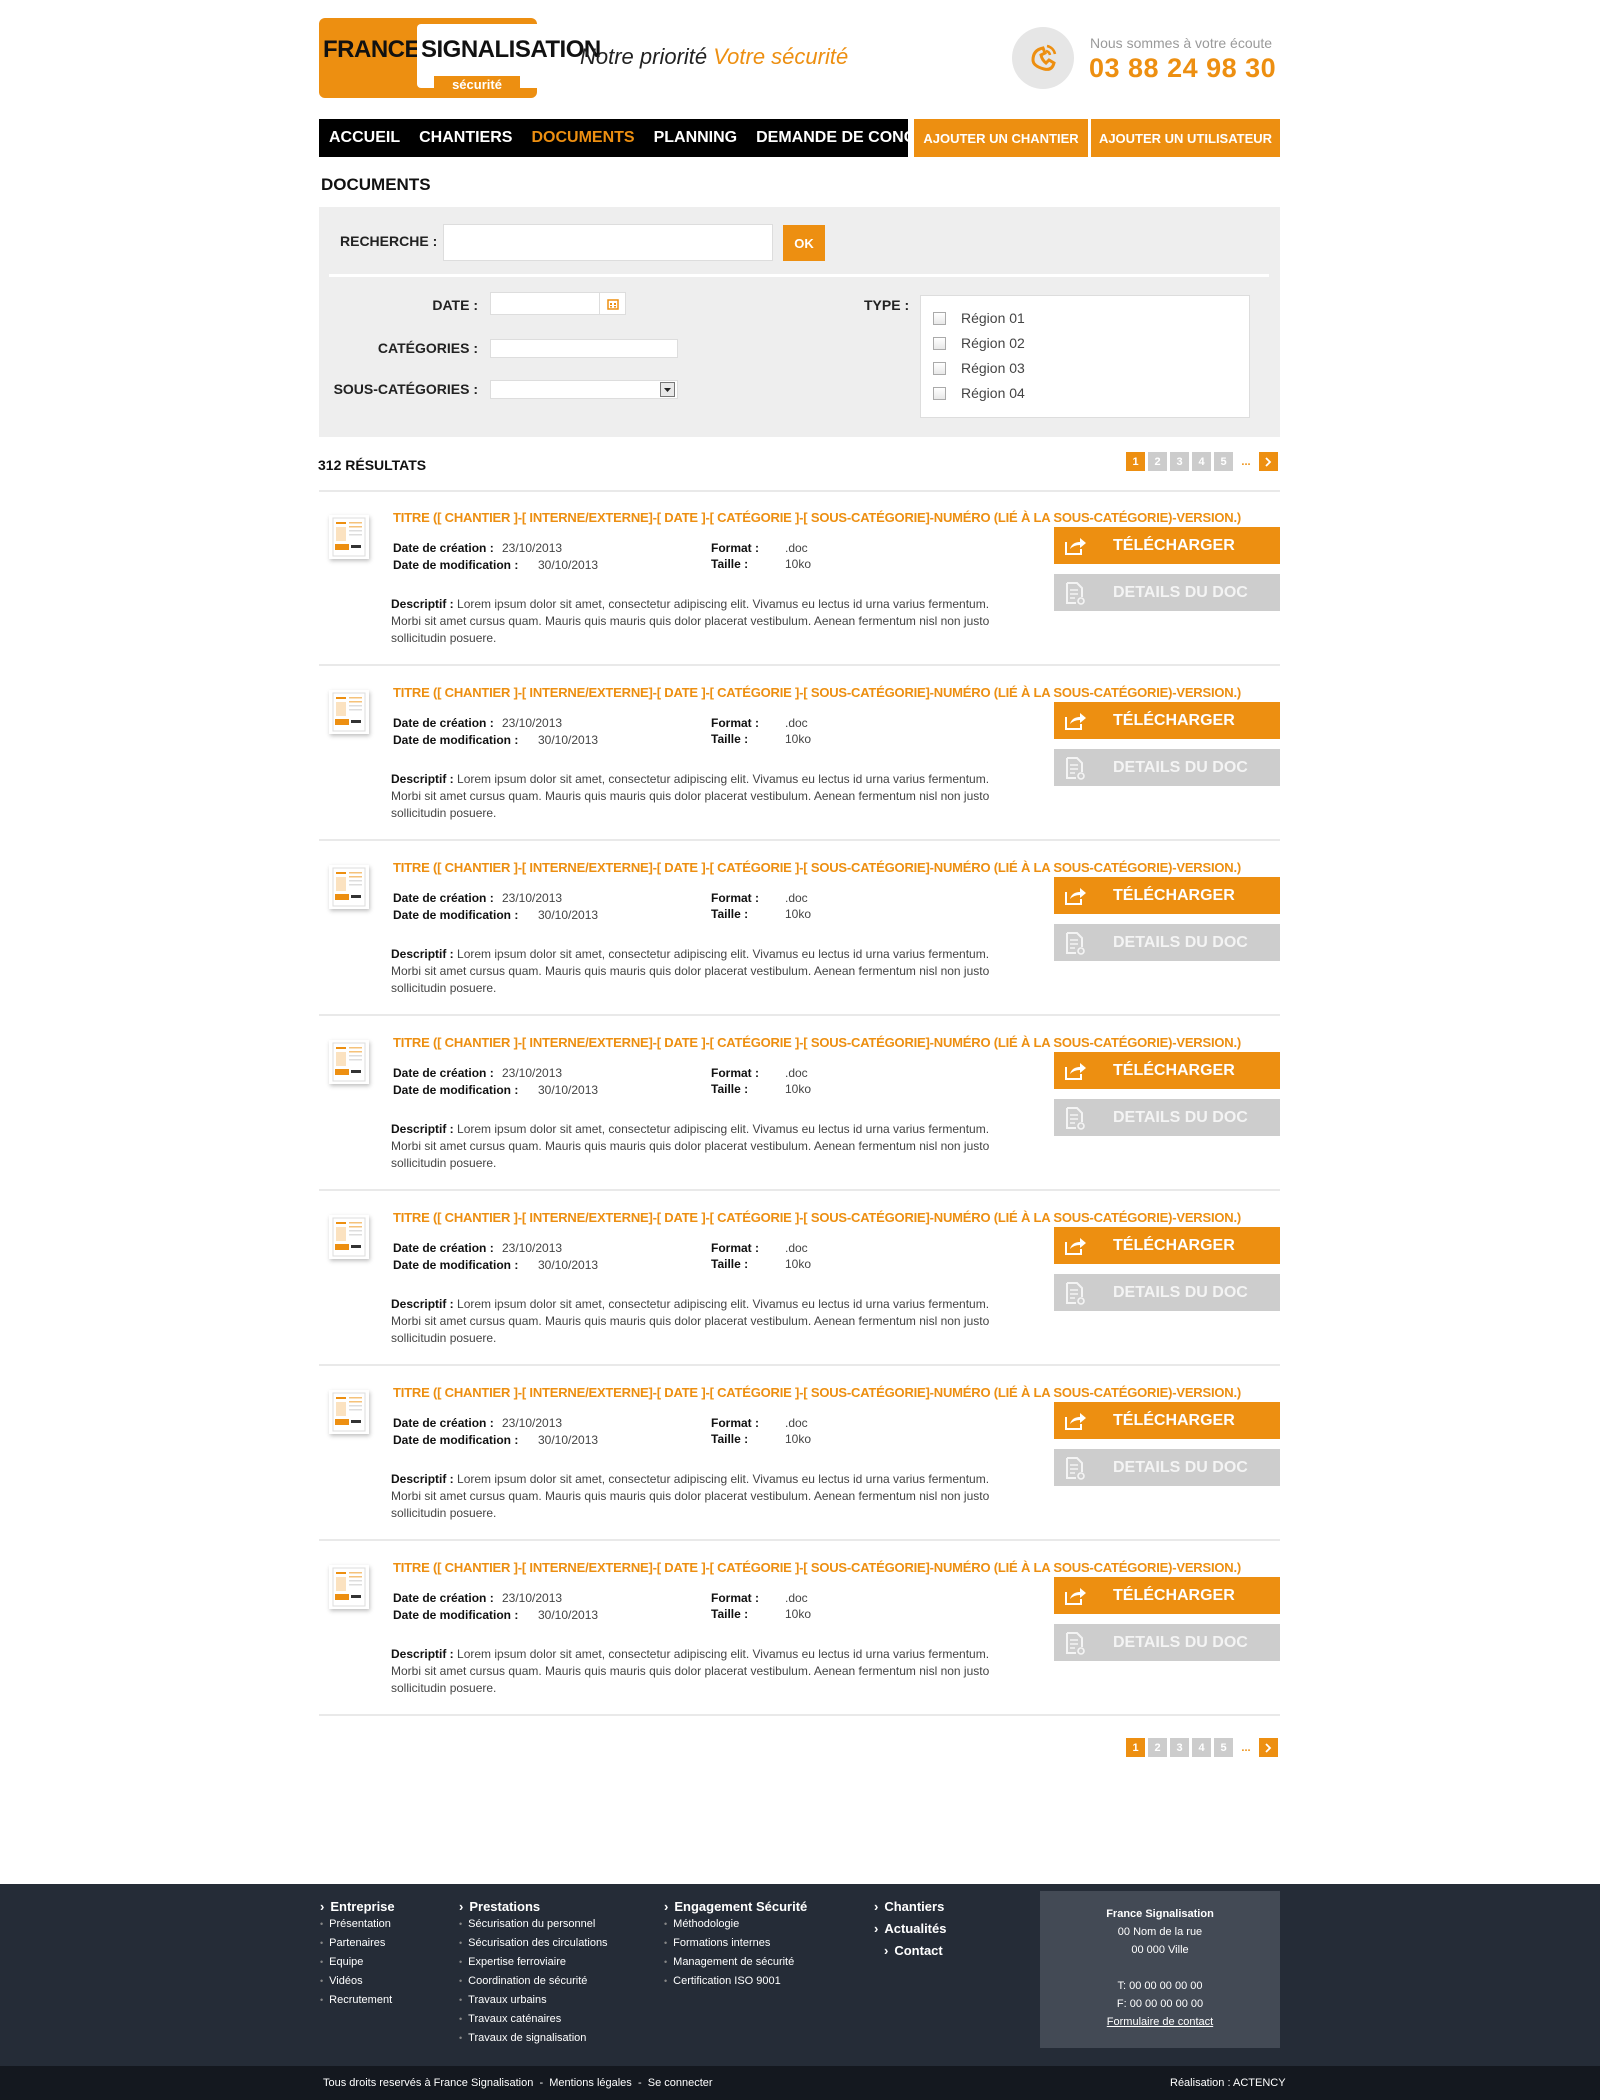 The width and height of the screenshot is (1600, 2100). What do you see at coordinates (357, 1981) in the screenshot?
I see `footer-link: Vidéos` at bounding box center [357, 1981].